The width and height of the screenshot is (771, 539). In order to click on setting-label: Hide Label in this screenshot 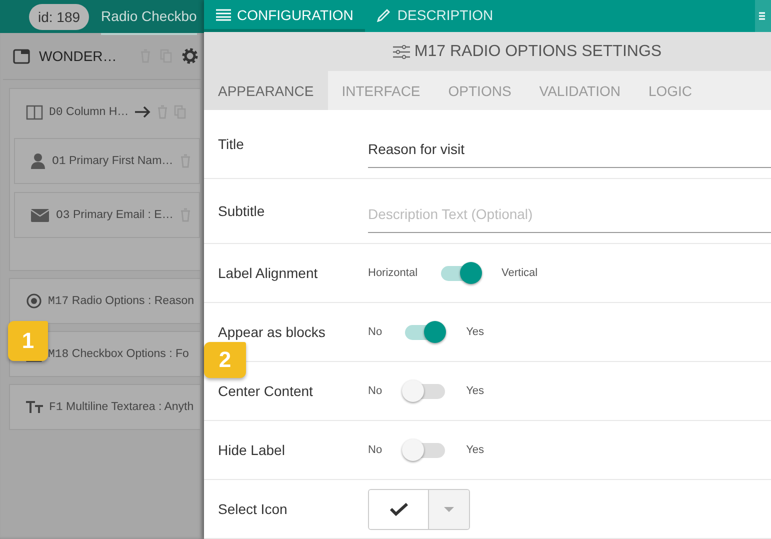, I will do `click(252, 450)`.